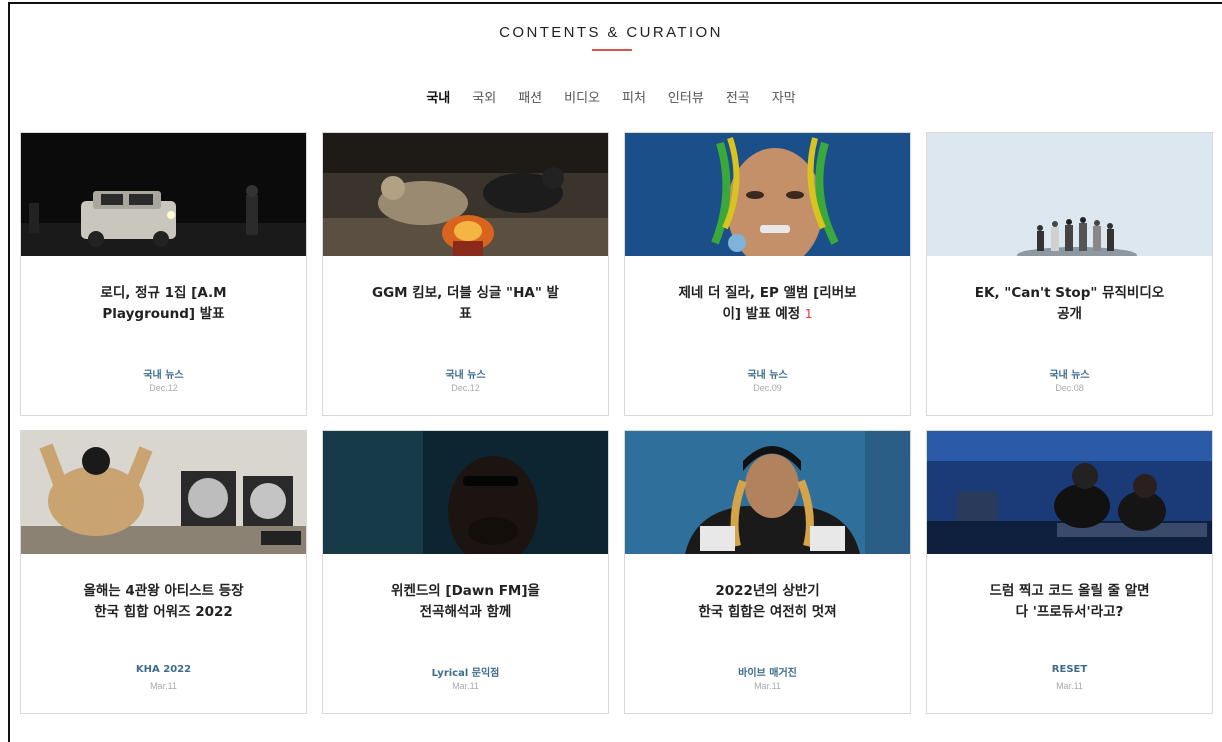 This screenshot has width=1222, height=742. What do you see at coordinates (465, 304) in the screenshot?
I see `article-title: GGM 킴보, 더블 싱글 "HA" 발 표` at bounding box center [465, 304].